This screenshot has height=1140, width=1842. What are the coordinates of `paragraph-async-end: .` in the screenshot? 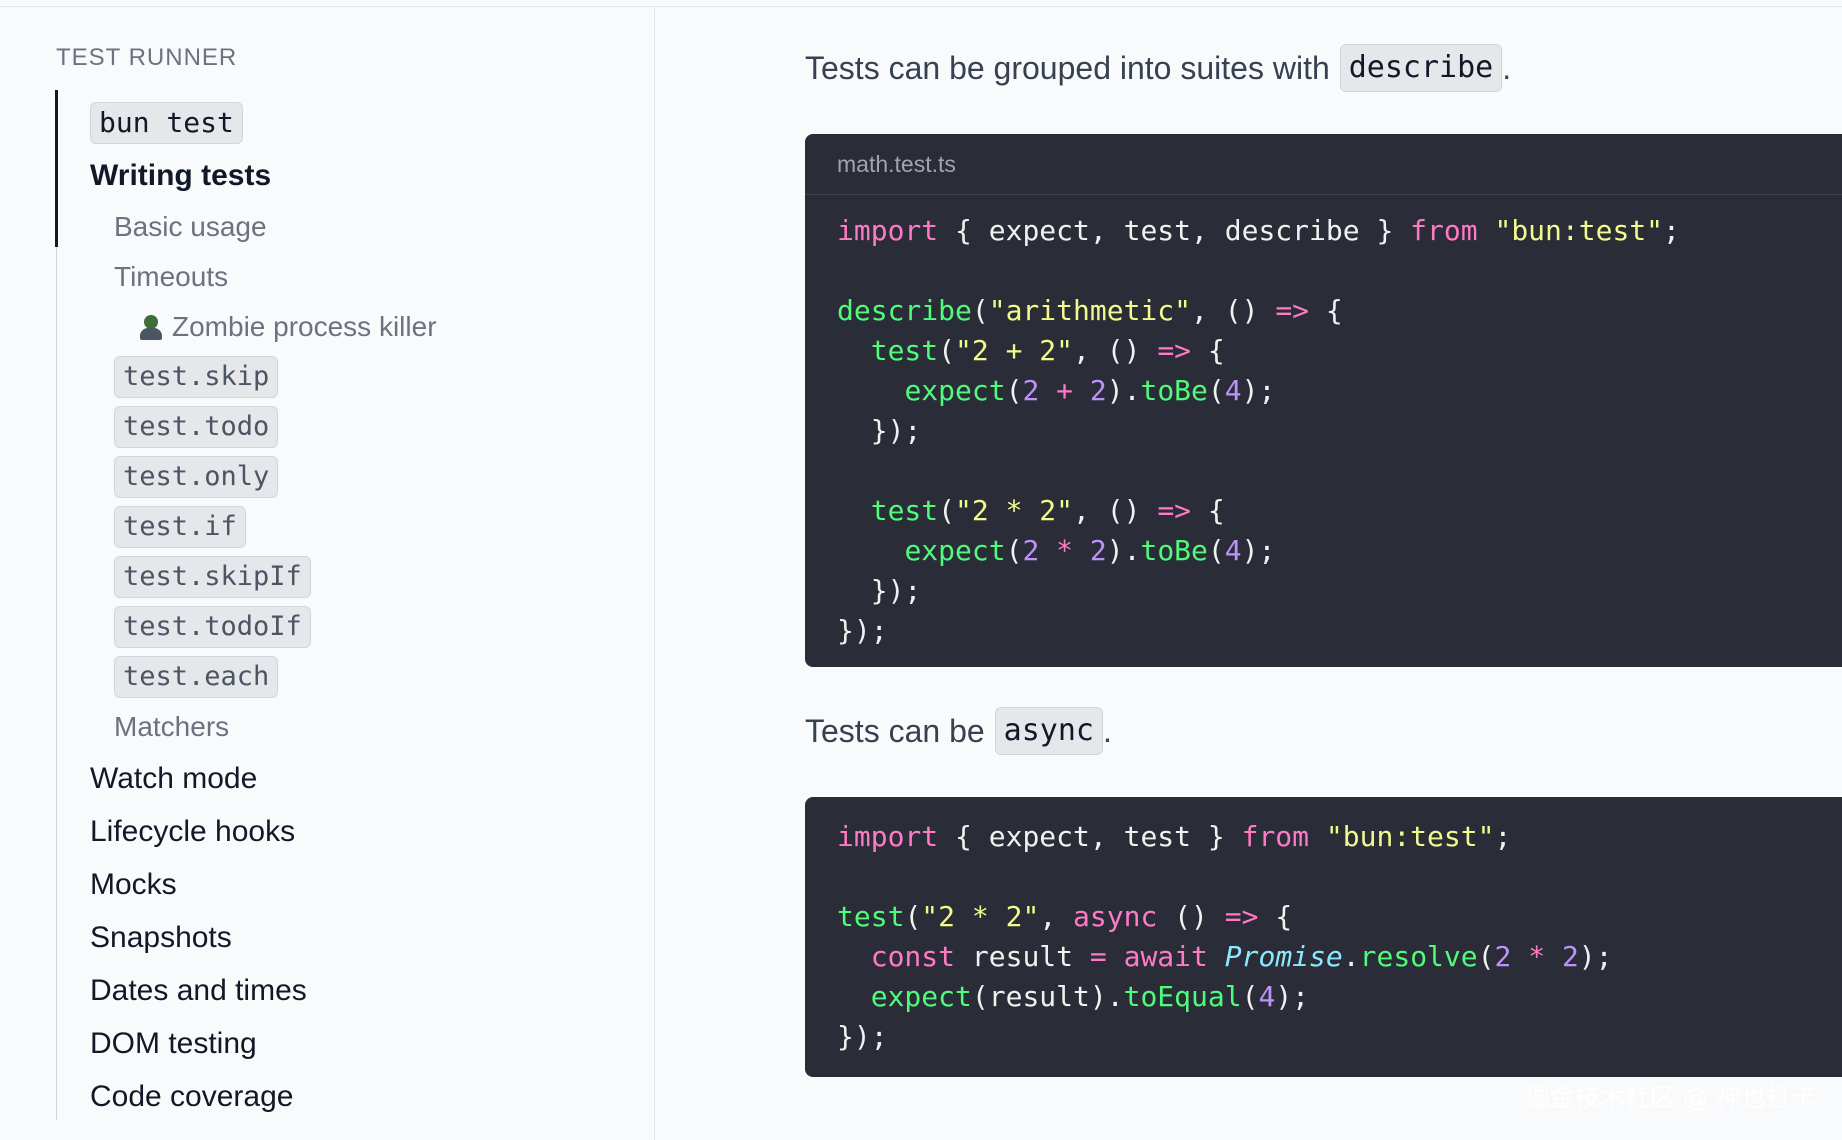 It's located at (1107, 730).